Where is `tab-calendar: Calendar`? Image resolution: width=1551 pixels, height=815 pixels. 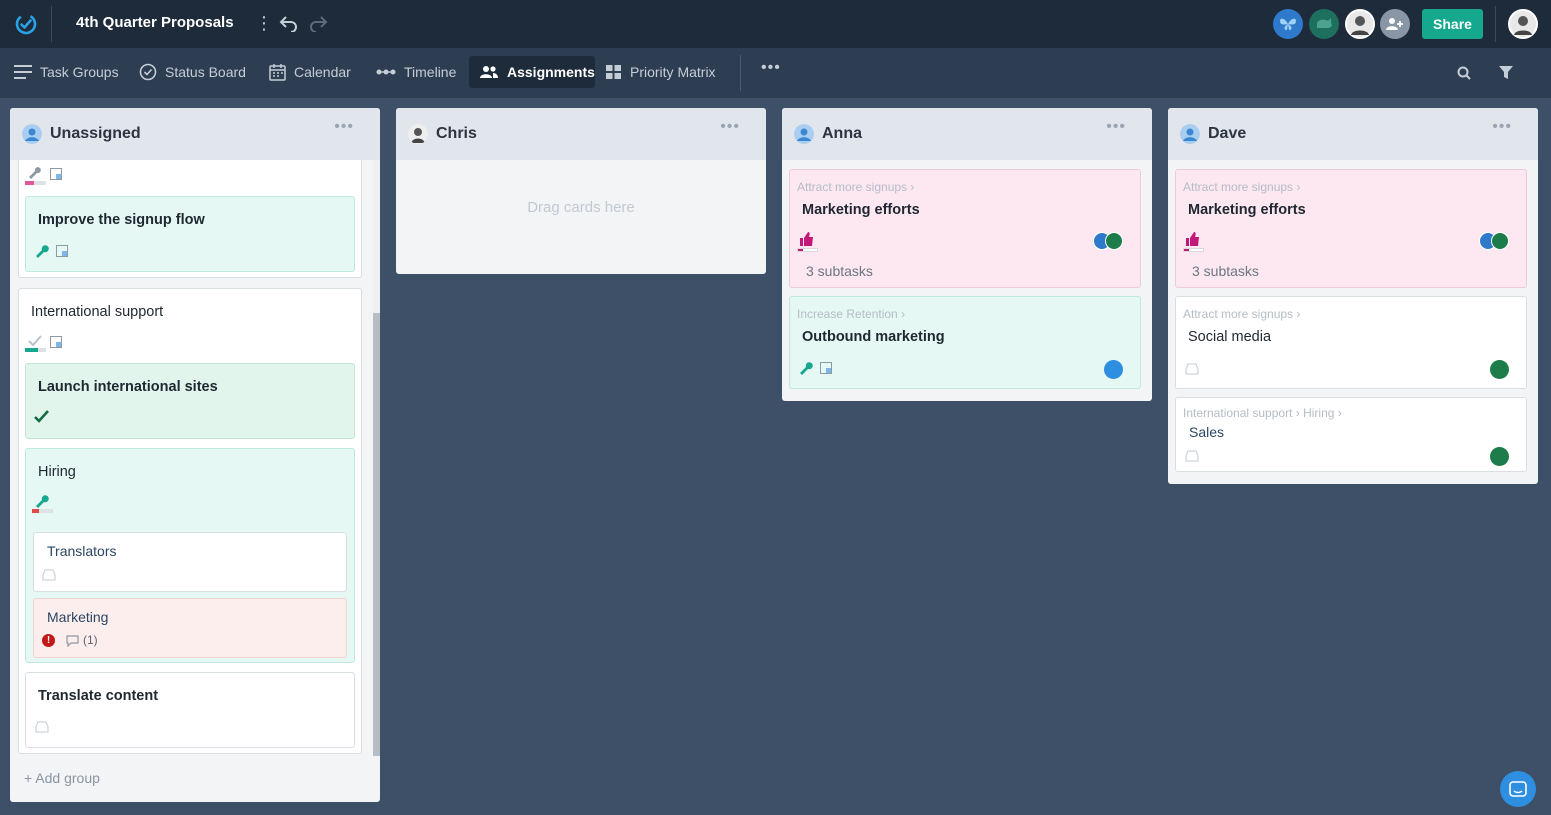
tab-calendar: Calendar is located at coordinates (310, 72).